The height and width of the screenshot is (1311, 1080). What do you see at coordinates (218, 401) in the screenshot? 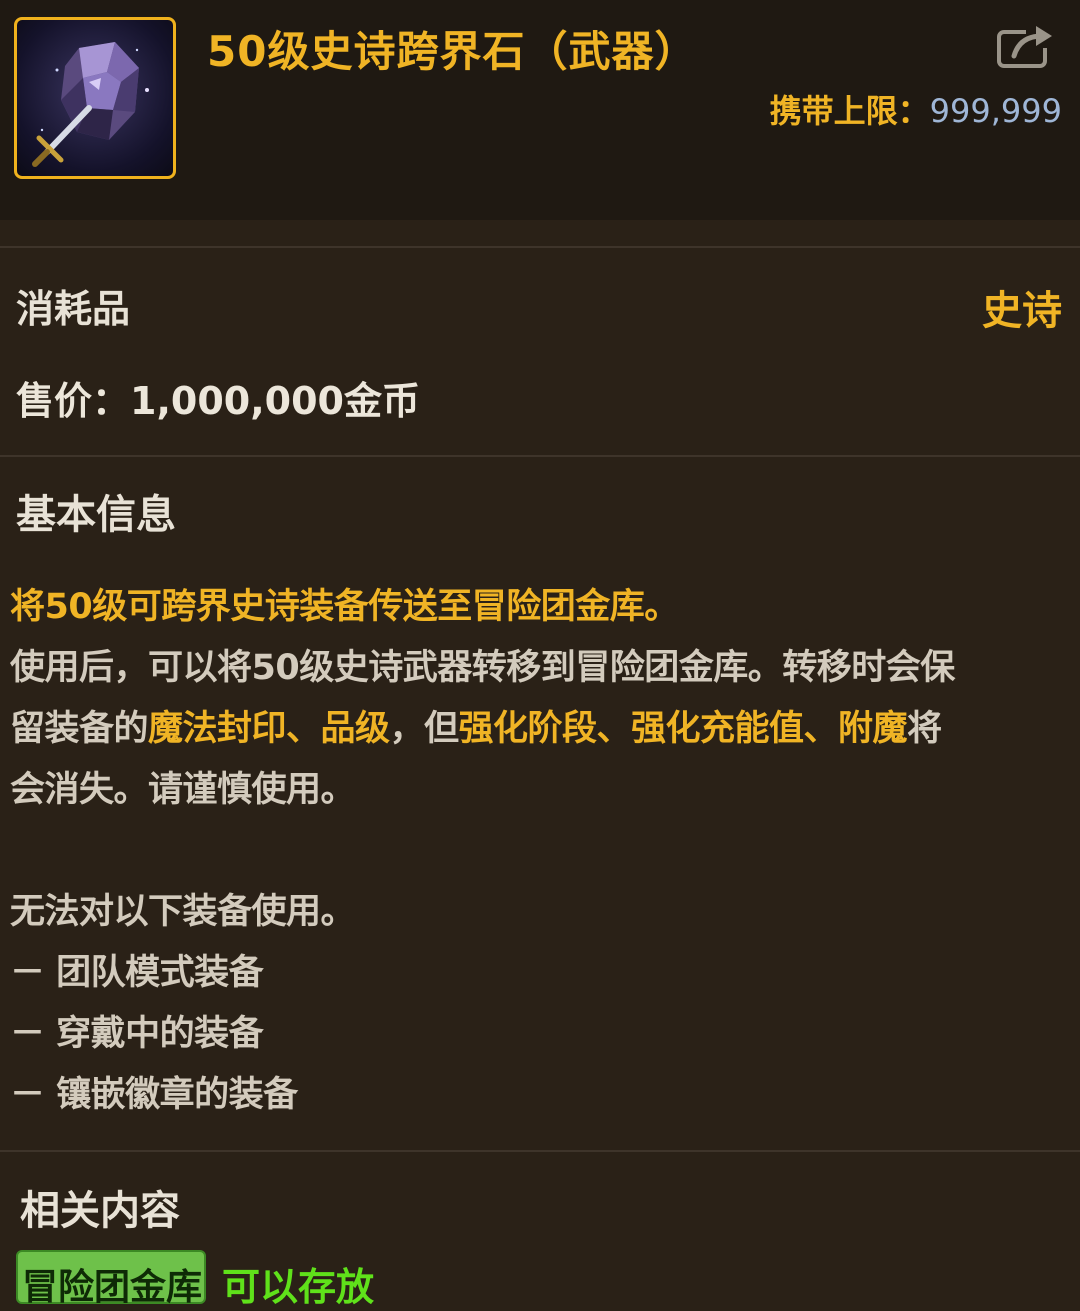
I see `sell-price: 售价：1,000,000金币` at bounding box center [218, 401].